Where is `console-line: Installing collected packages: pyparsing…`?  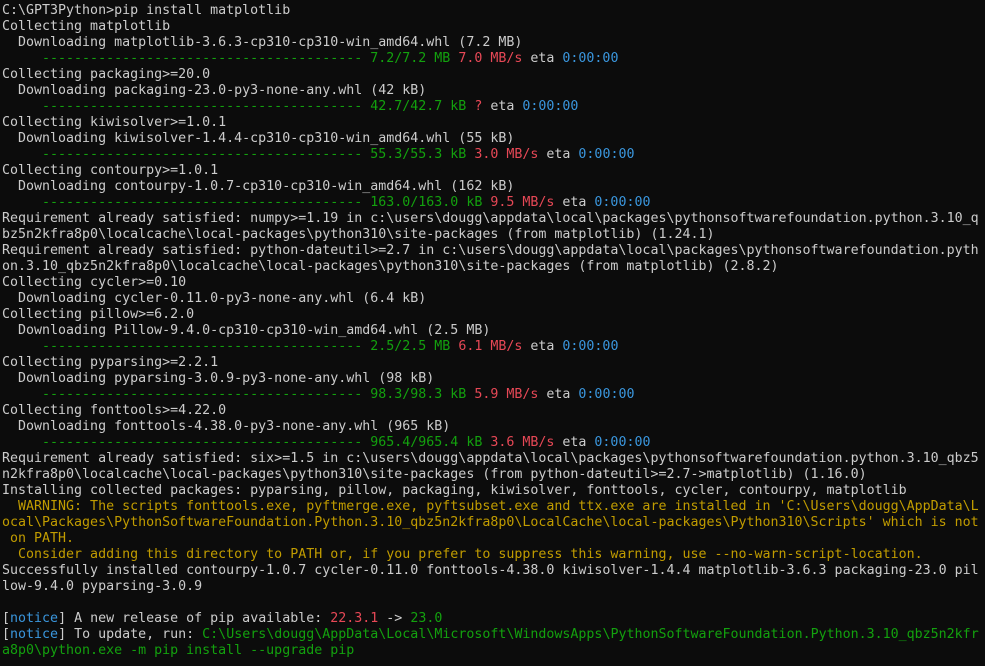 console-line: Installing collected packages: pyparsing… is located at coordinates (493, 491).